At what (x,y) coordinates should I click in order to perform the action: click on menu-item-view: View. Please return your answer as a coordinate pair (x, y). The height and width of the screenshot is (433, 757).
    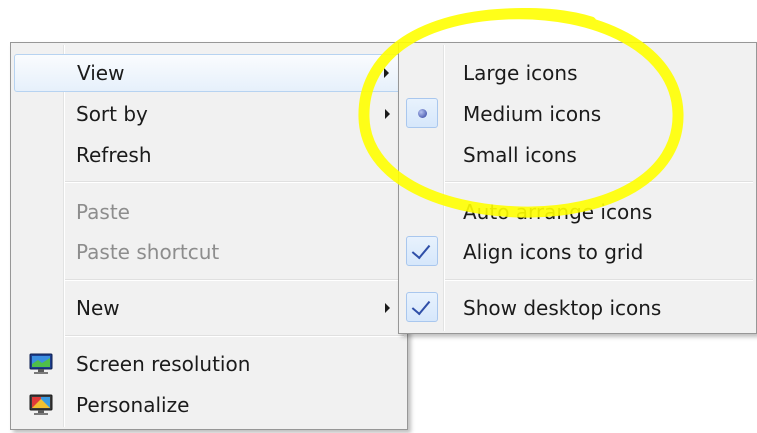
    Looking at the image, I should click on (209, 73).